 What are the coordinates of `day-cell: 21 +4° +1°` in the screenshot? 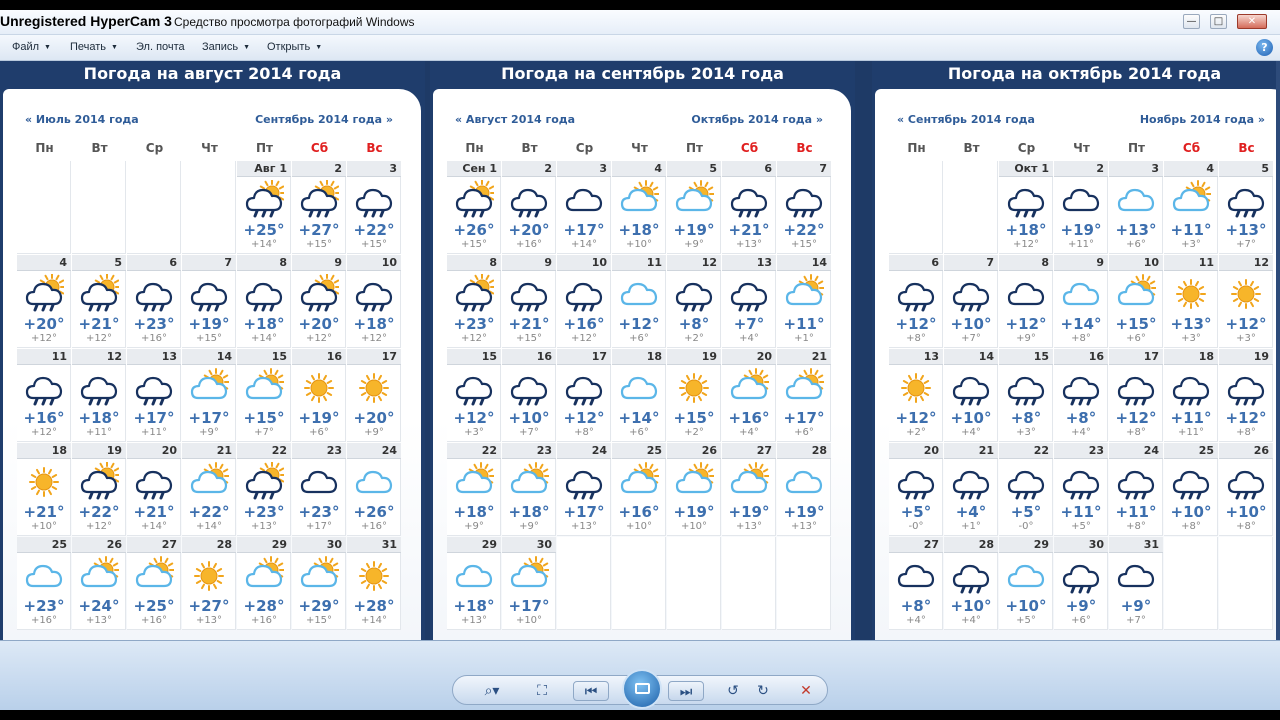 It's located at (971, 489).